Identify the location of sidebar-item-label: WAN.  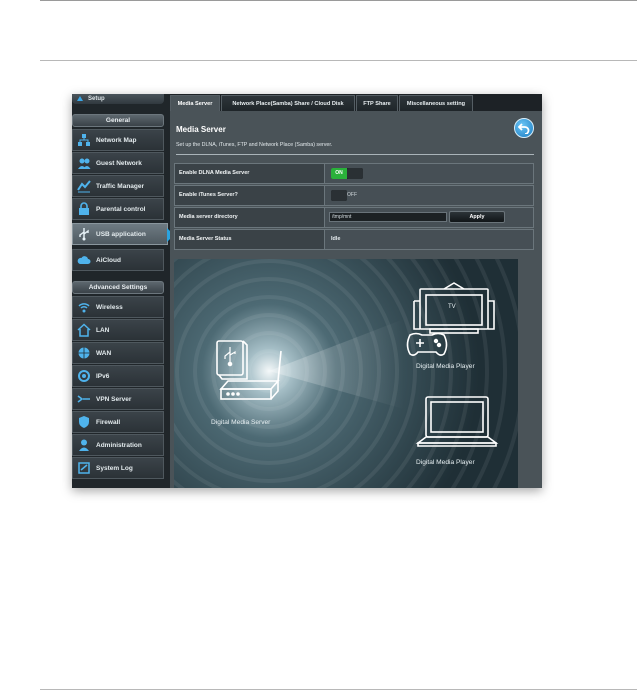
(104, 353).